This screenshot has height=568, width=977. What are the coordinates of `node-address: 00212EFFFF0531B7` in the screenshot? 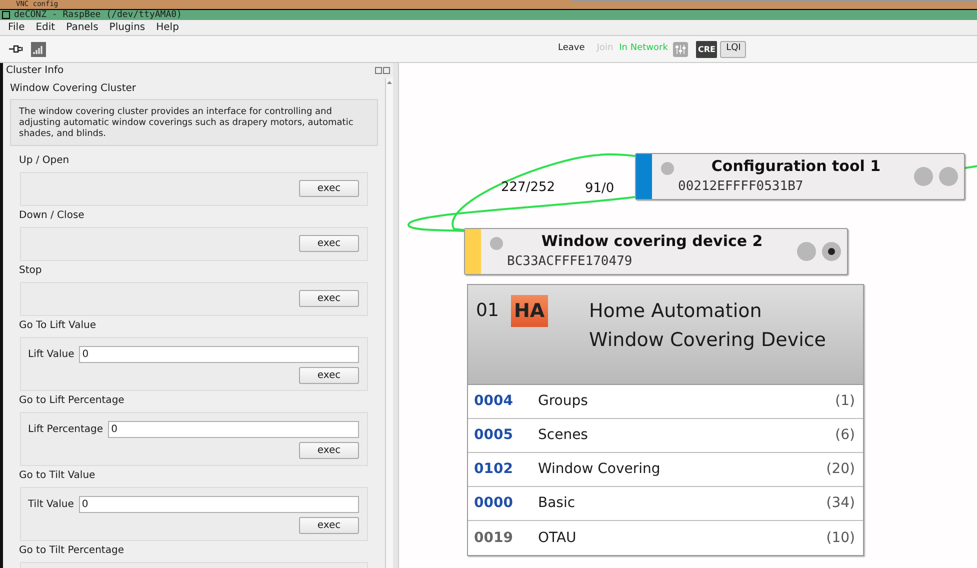 It's located at (741, 187).